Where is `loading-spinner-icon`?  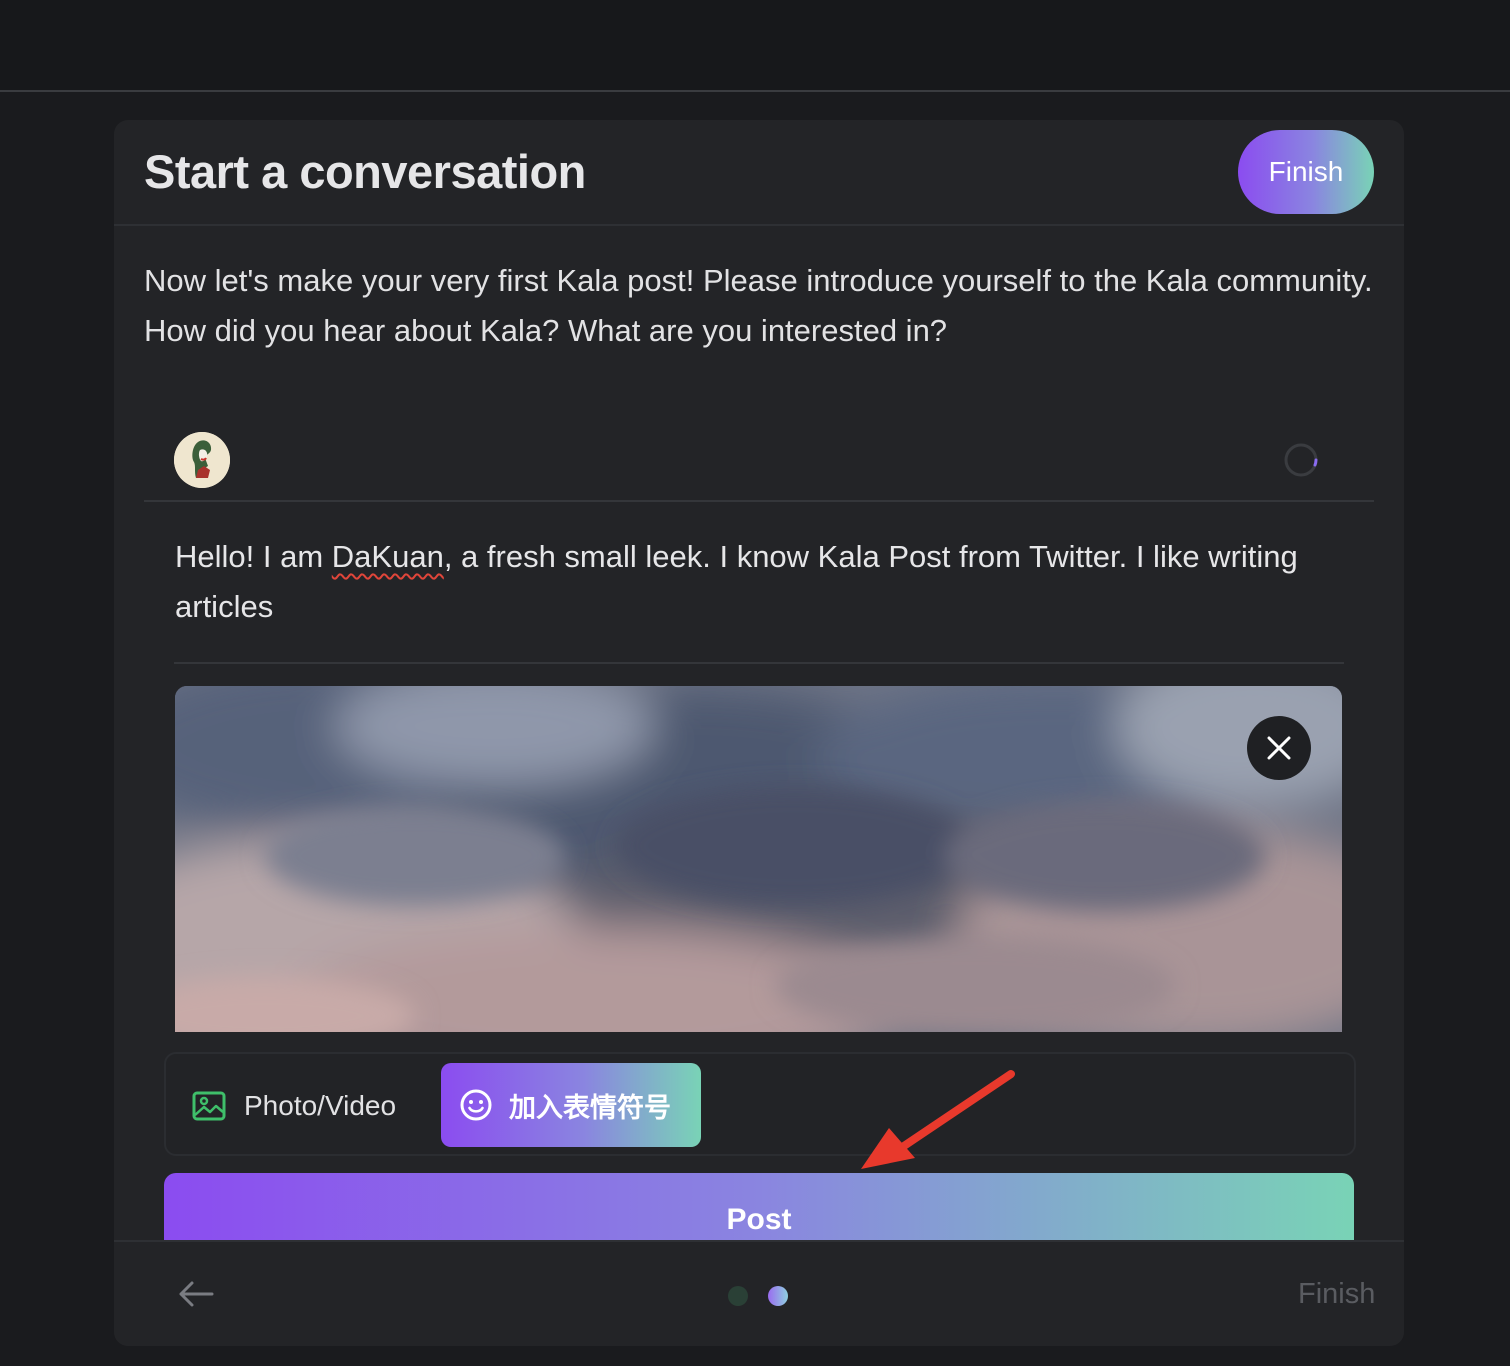 loading-spinner-icon is located at coordinates (1301, 460).